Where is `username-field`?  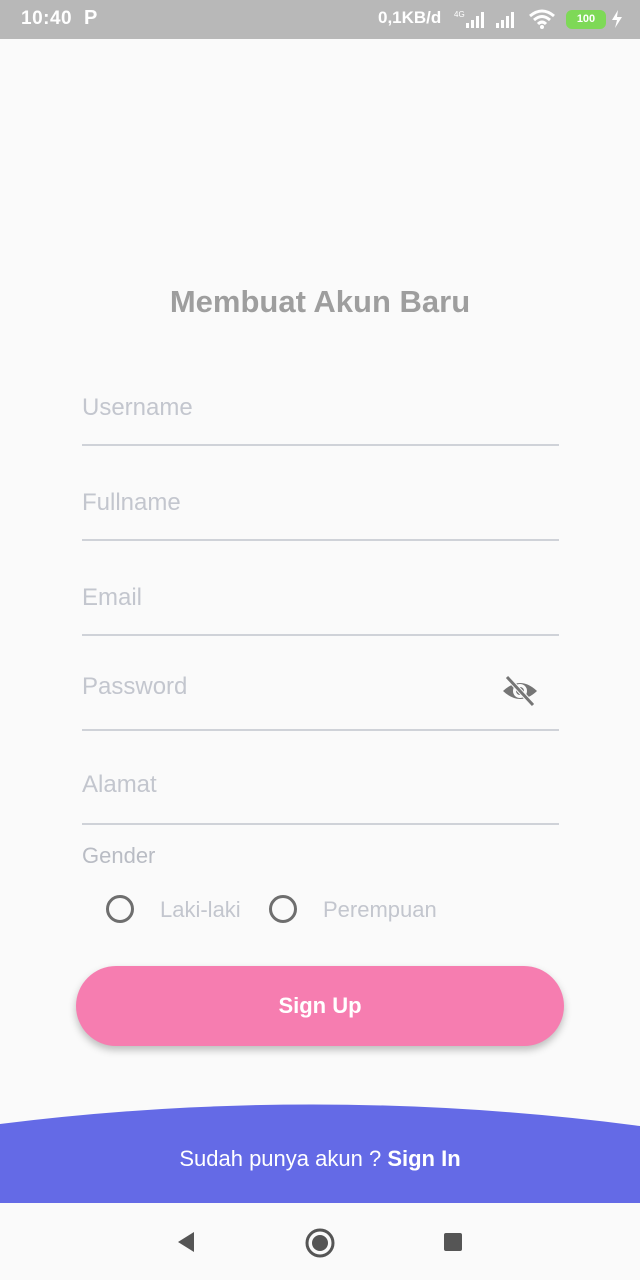
username-field is located at coordinates (320, 399).